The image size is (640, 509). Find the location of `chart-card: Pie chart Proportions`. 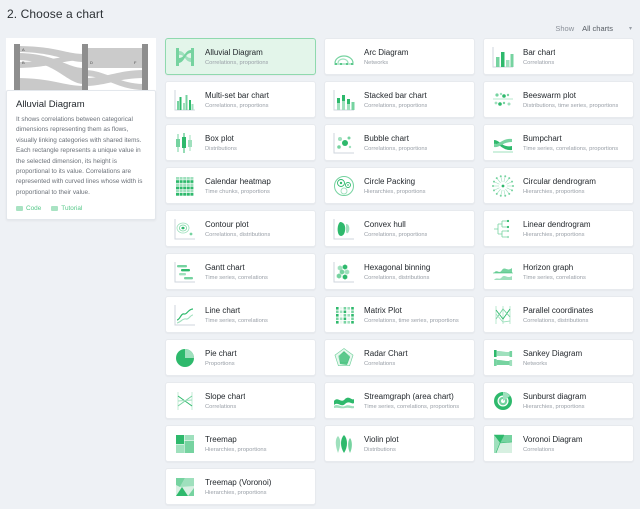

chart-card: Pie chart Proportions is located at coordinates (240, 357).